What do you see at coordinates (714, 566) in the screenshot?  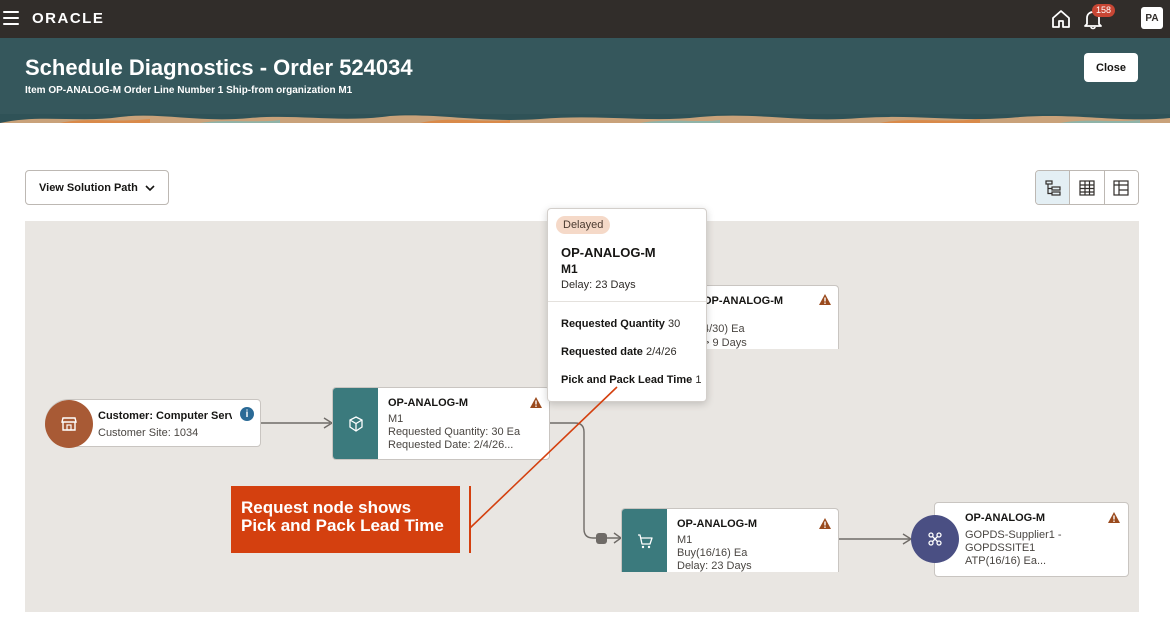 I see `buy-node-delay: Delay: 23 Days` at bounding box center [714, 566].